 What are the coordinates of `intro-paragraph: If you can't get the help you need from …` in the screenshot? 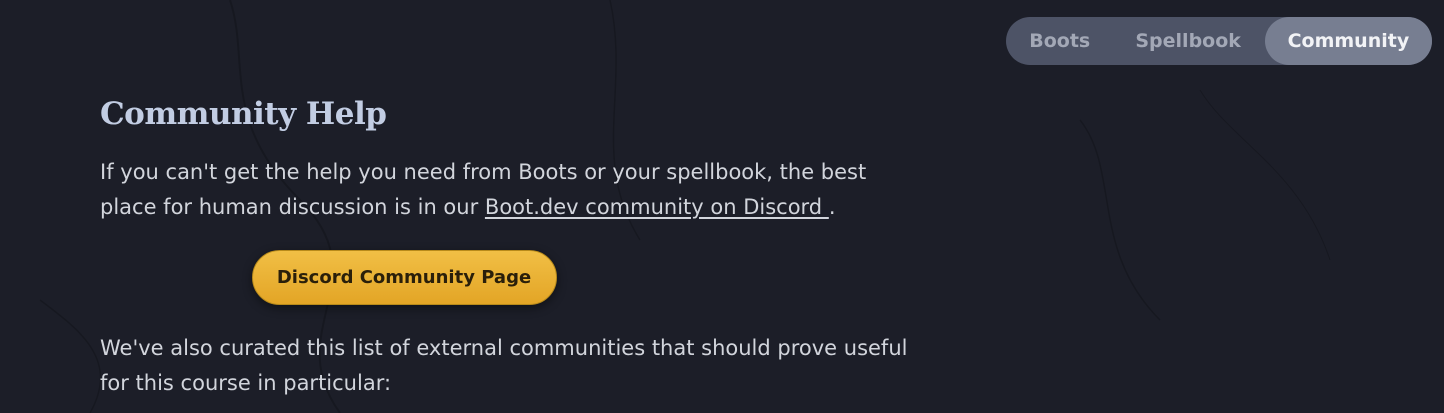 It's located at (510, 190).